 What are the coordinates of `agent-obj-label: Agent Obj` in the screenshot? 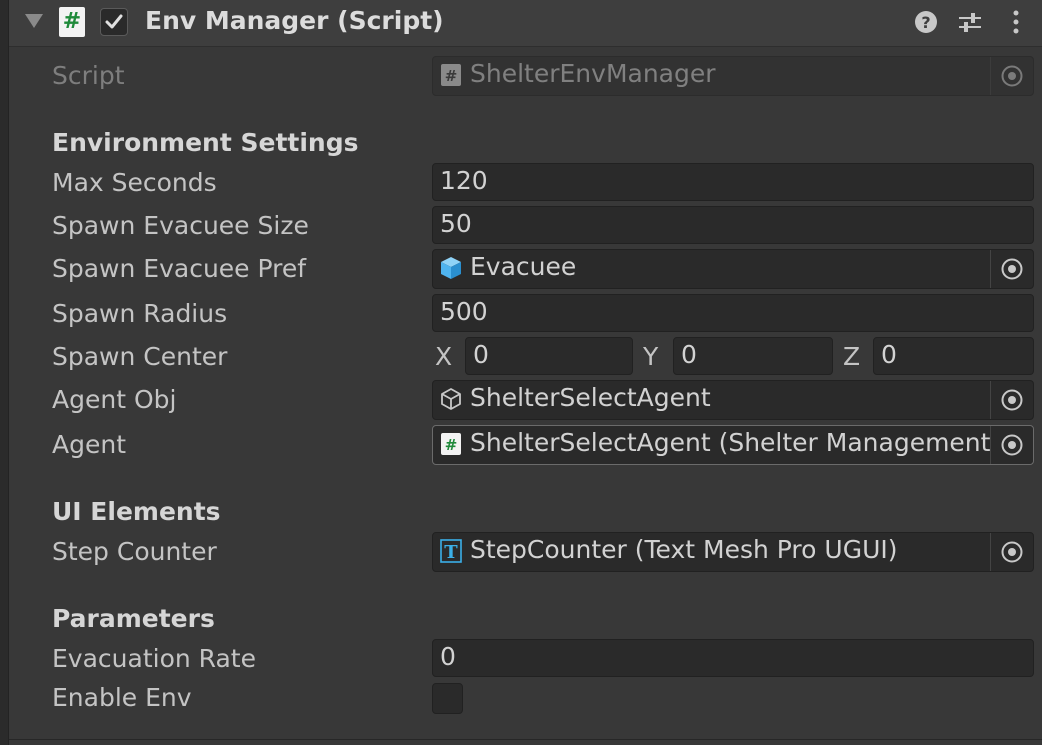 It's located at (114, 399).